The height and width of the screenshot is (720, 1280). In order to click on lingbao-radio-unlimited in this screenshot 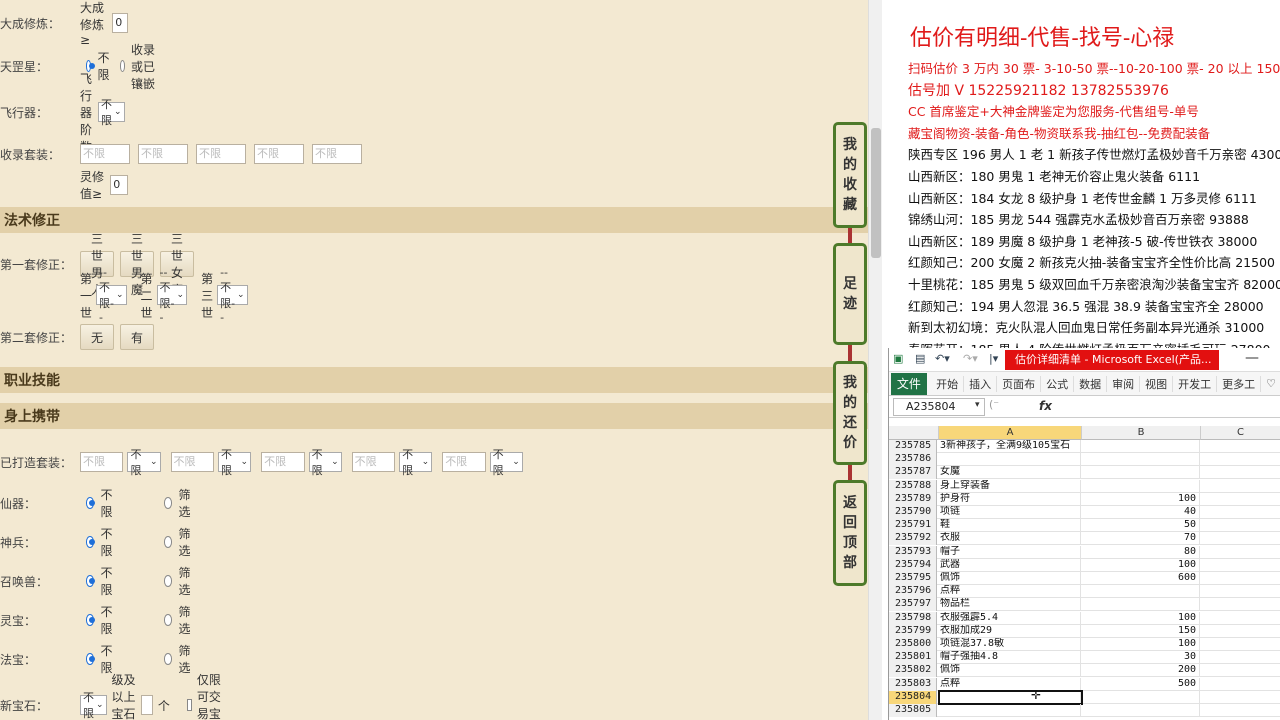, I will do `click(91, 620)`.